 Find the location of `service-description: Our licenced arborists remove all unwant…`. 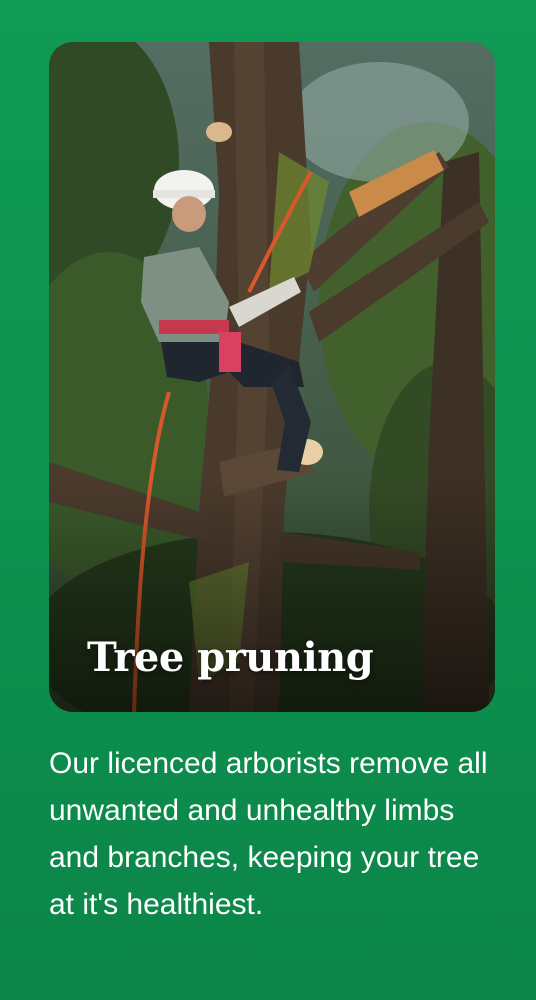

service-description: Our licenced arborists remove all unwant… is located at coordinates (268, 834).